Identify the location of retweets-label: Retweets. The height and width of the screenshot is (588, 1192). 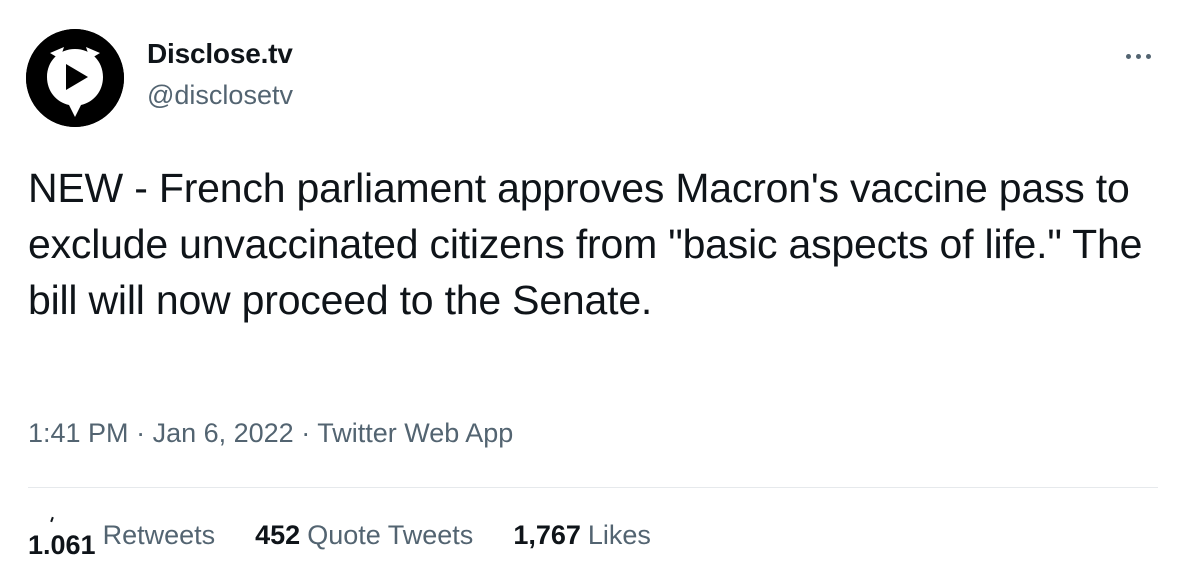
(159, 535).